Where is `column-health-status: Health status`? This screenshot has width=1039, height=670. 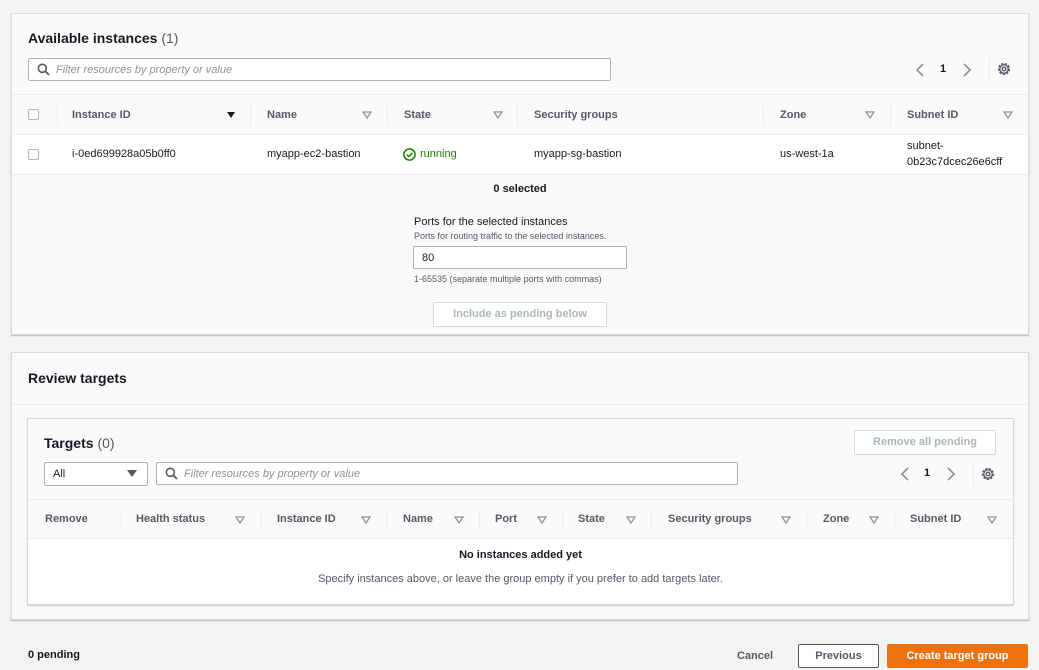
column-health-status: Health status is located at coordinates (170, 519).